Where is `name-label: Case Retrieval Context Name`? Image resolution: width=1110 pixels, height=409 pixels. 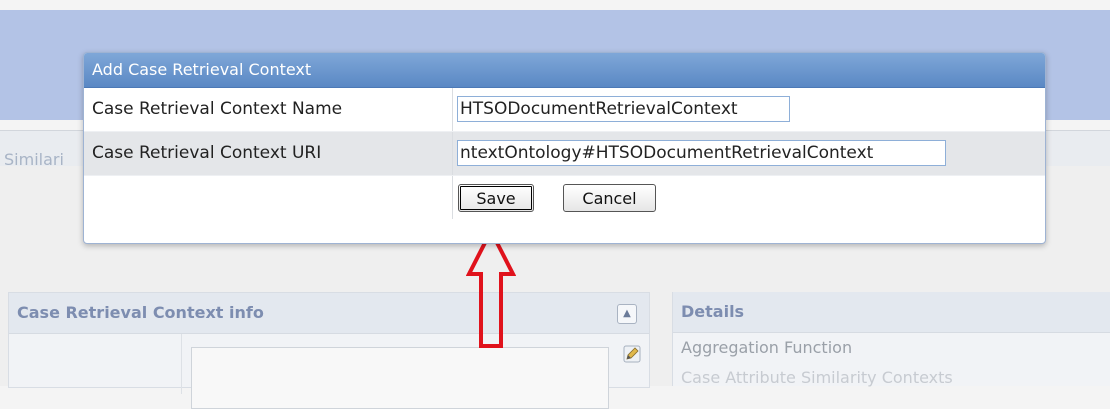
name-label: Case Retrieval Context Name is located at coordinates (217, 109).